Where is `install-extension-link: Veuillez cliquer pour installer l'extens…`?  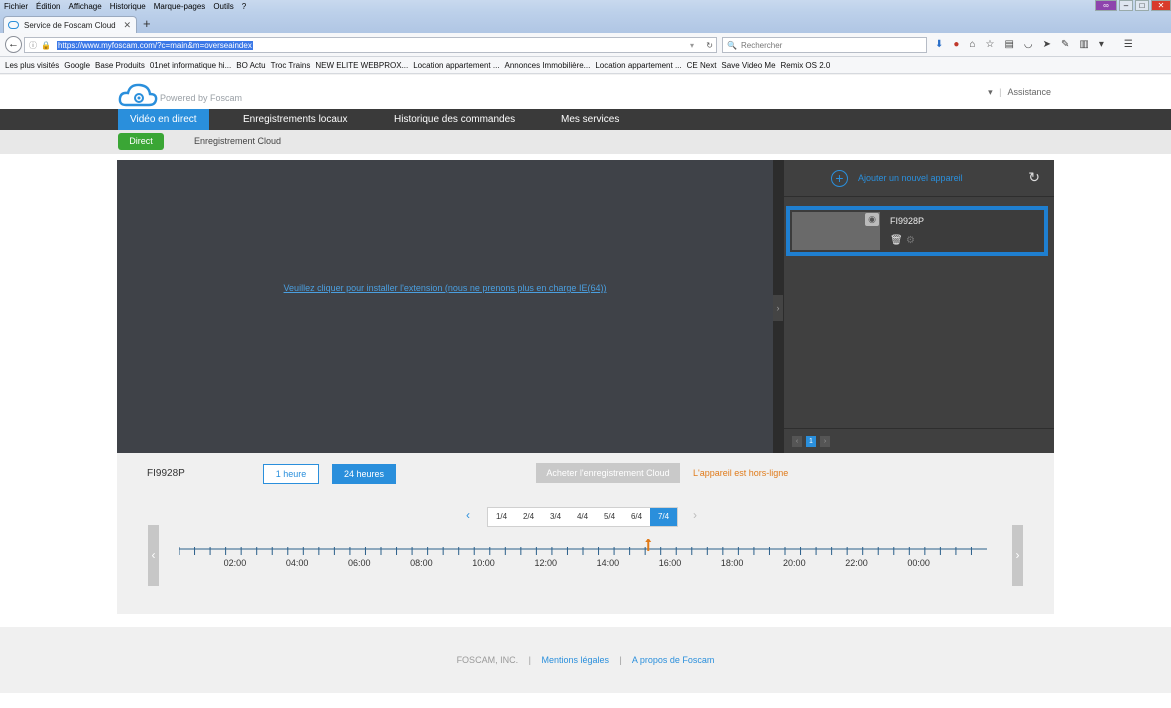
install-extension-link: Veuillez cliquer pour installer l'extens… is located at coordinates (445, 288).